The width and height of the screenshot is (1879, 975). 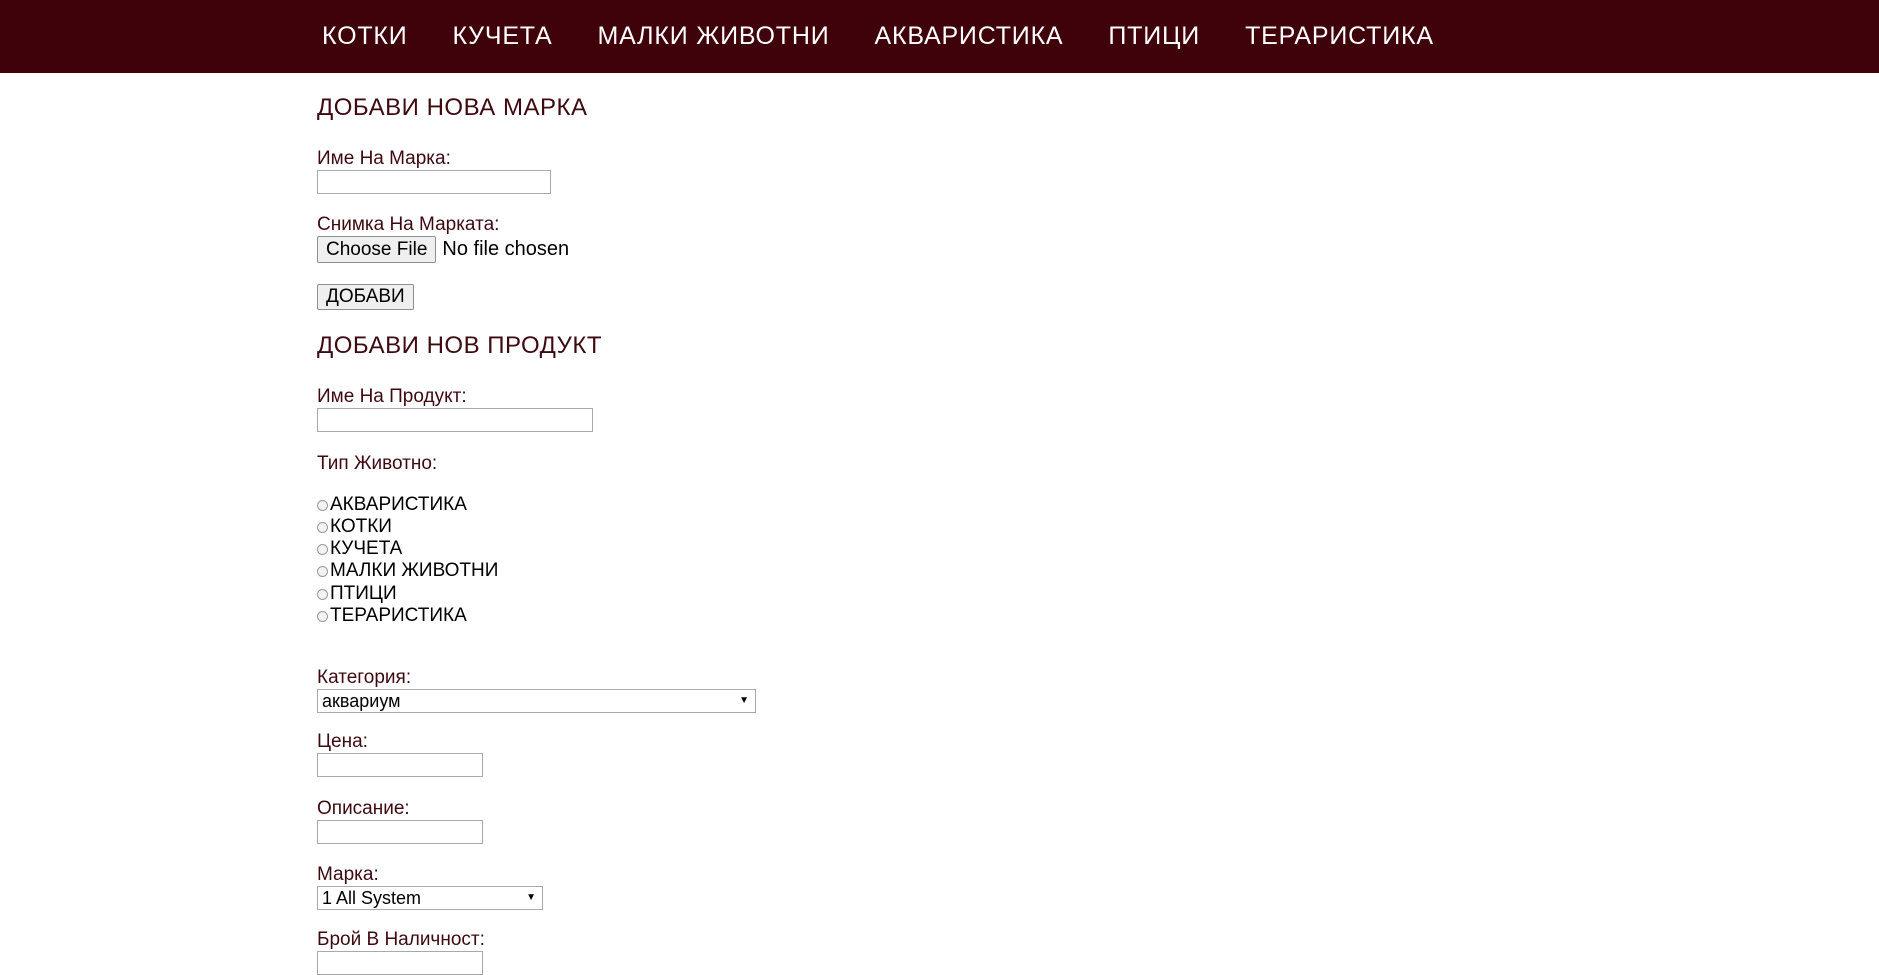 What do you see at coordinates (1339, 36) in the screenshot?
I see `nav-item-terraristics: ТЕРАРИСТИКА` at bounding box center [1339, 36].